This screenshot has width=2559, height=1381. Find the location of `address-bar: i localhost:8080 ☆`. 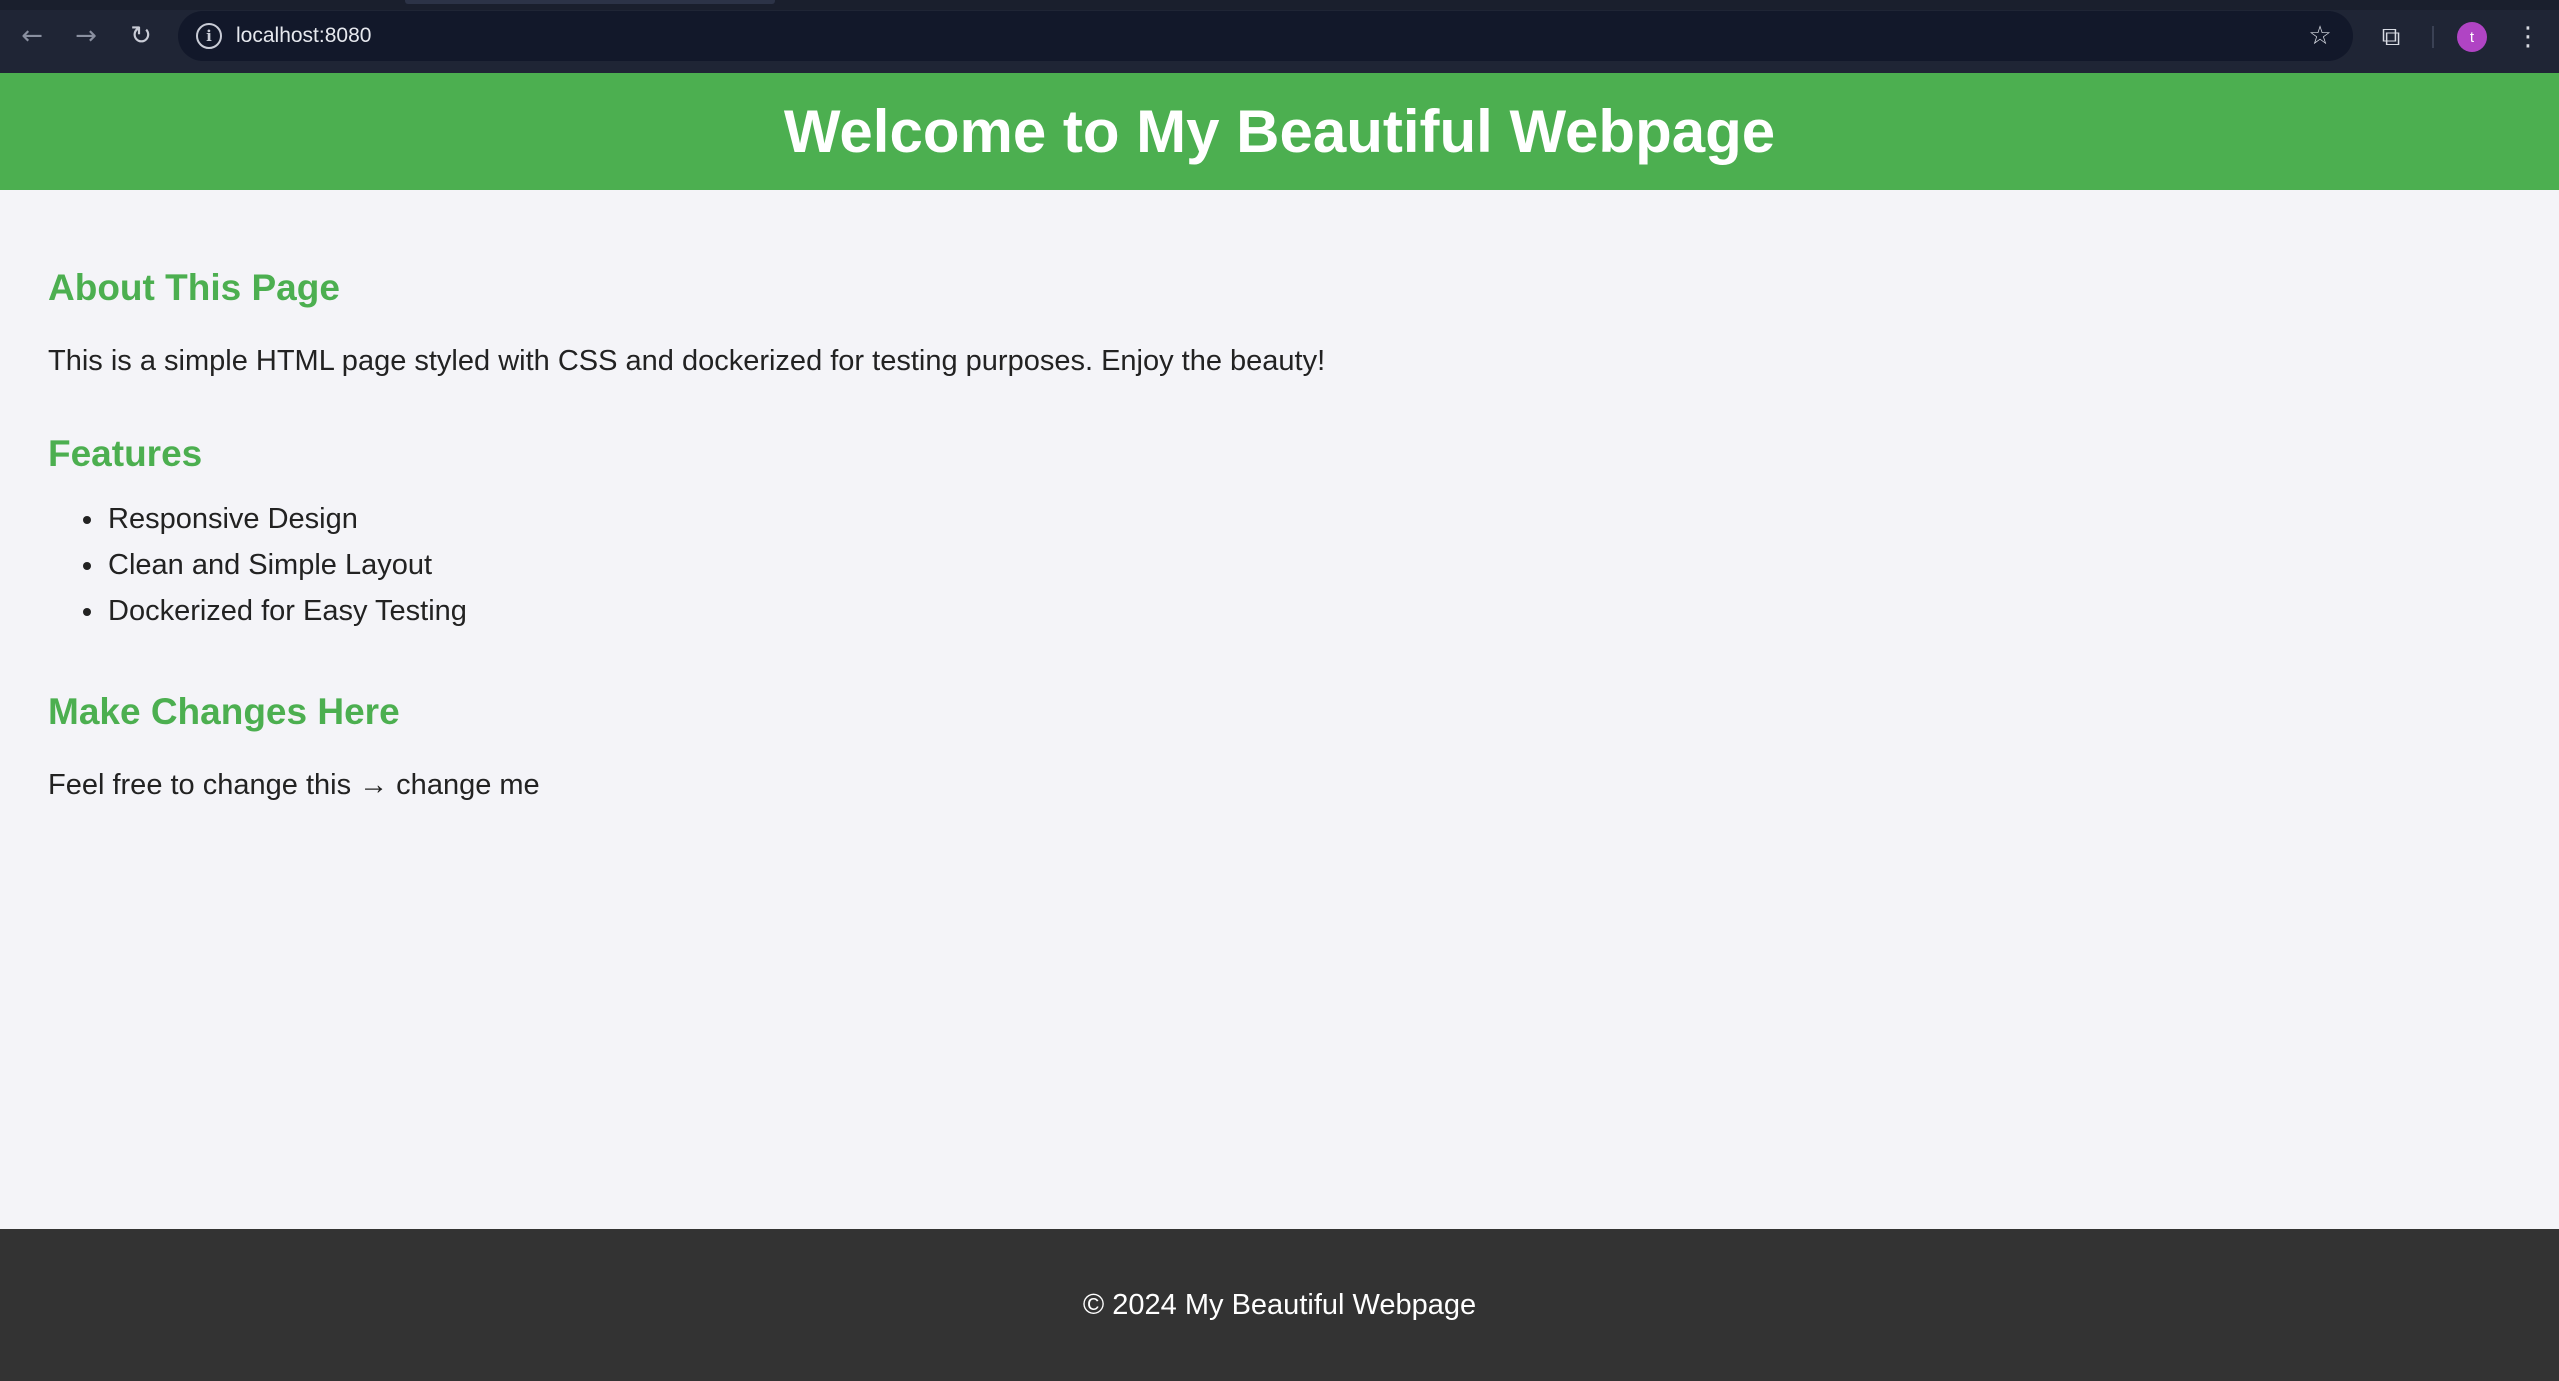

address-bar: i localhost:8080 ☆ is located at coordinates (1265, 36).